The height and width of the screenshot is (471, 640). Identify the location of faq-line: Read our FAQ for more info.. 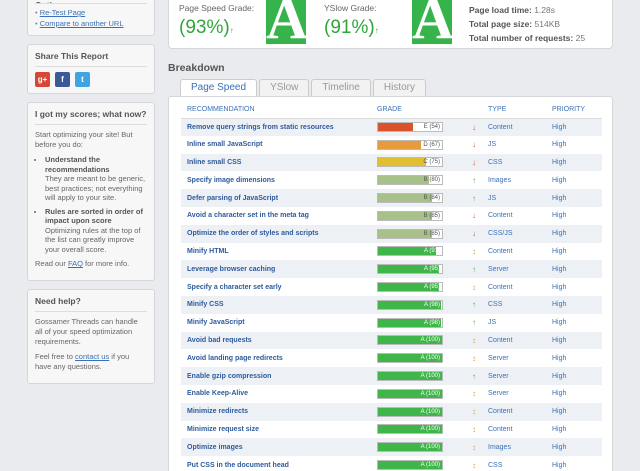
(82, 263).